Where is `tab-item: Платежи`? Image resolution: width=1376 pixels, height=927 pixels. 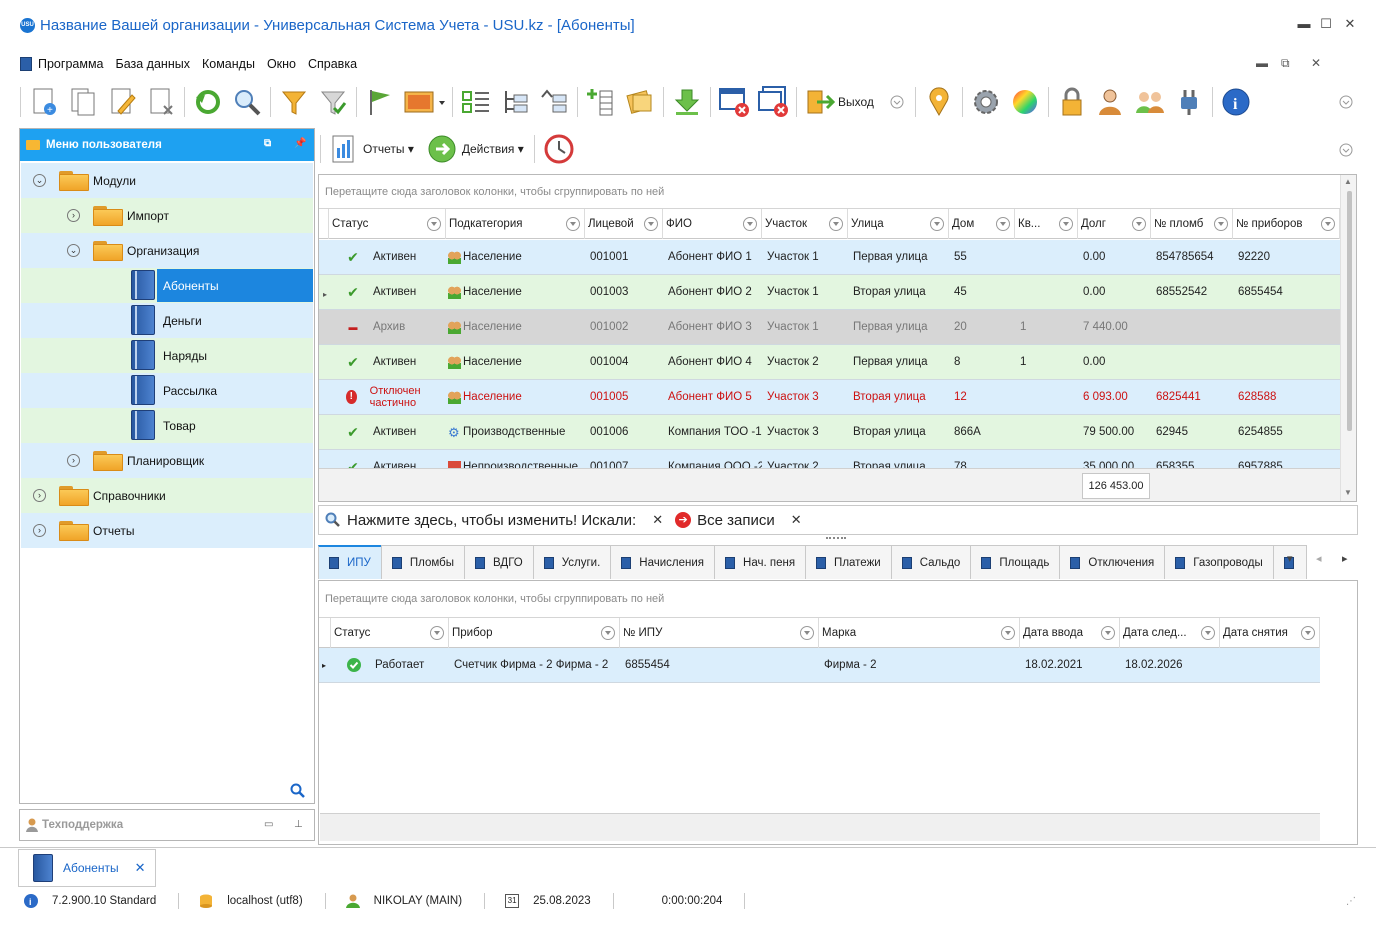 tab-item: Платежи is located at coordinates (848, 562).